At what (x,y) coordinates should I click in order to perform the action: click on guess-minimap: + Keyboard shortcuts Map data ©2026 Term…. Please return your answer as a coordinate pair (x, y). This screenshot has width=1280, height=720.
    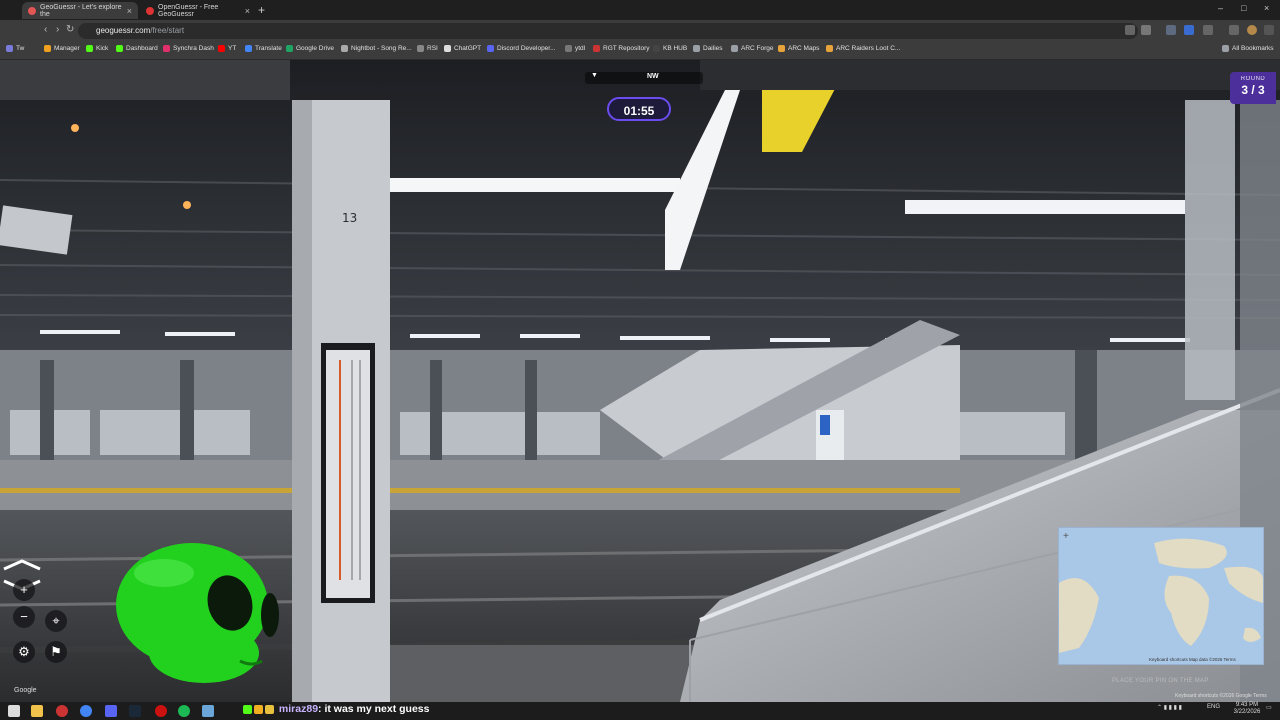
    Looking at the image, I should click on (1161, 596).